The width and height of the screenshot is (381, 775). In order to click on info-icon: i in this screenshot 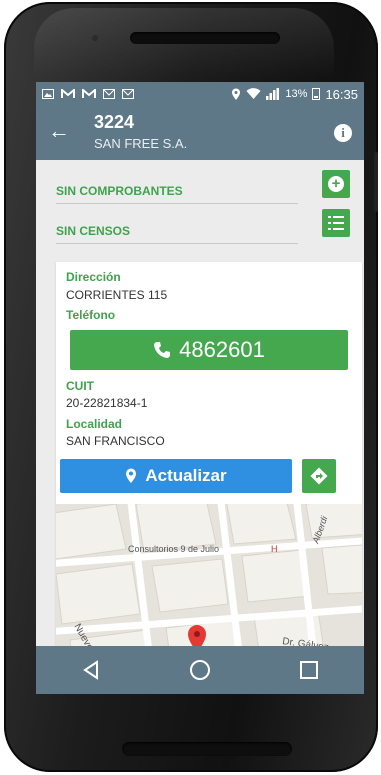, I will do `click(343, 133)`.